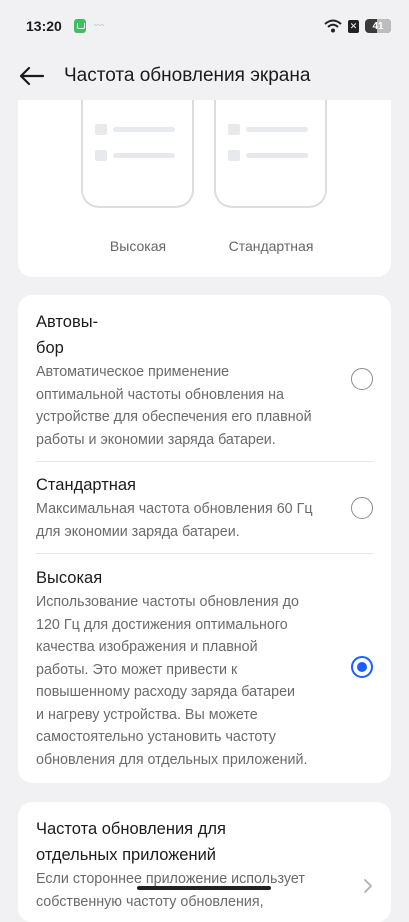  Describe the element at coordinates (137, 154) in the screenshot. I see `high-refresh-preview` at that location.